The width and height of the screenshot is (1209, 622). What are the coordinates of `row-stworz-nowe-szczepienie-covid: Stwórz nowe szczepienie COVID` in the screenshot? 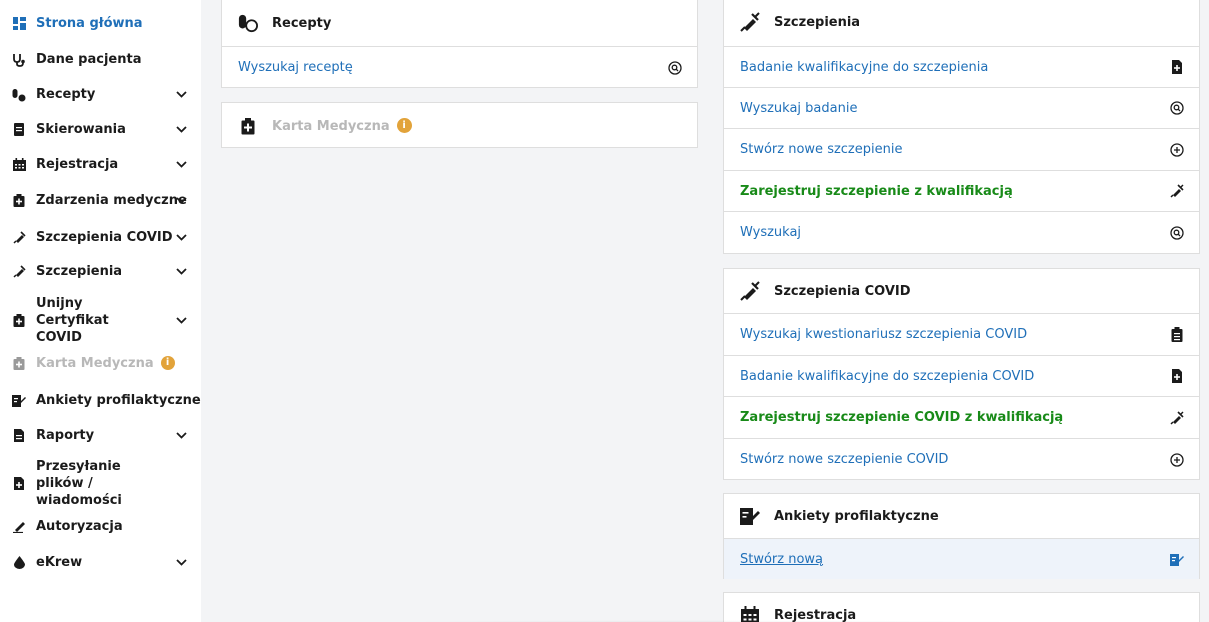 It's located at (961, 459).